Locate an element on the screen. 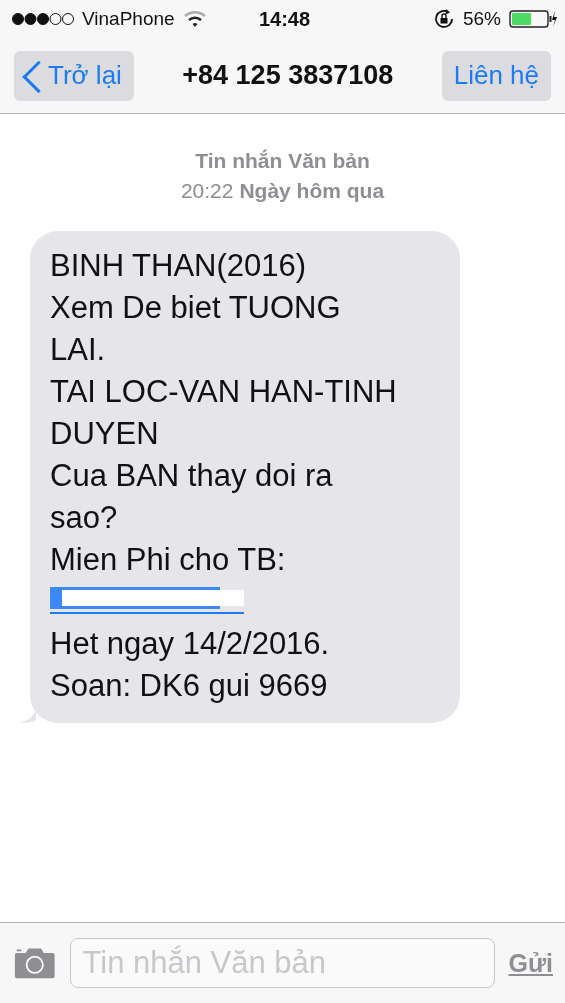 This screenshot has height=1003, width=565. message-text: LAI. is located at coordinates (78, 350).